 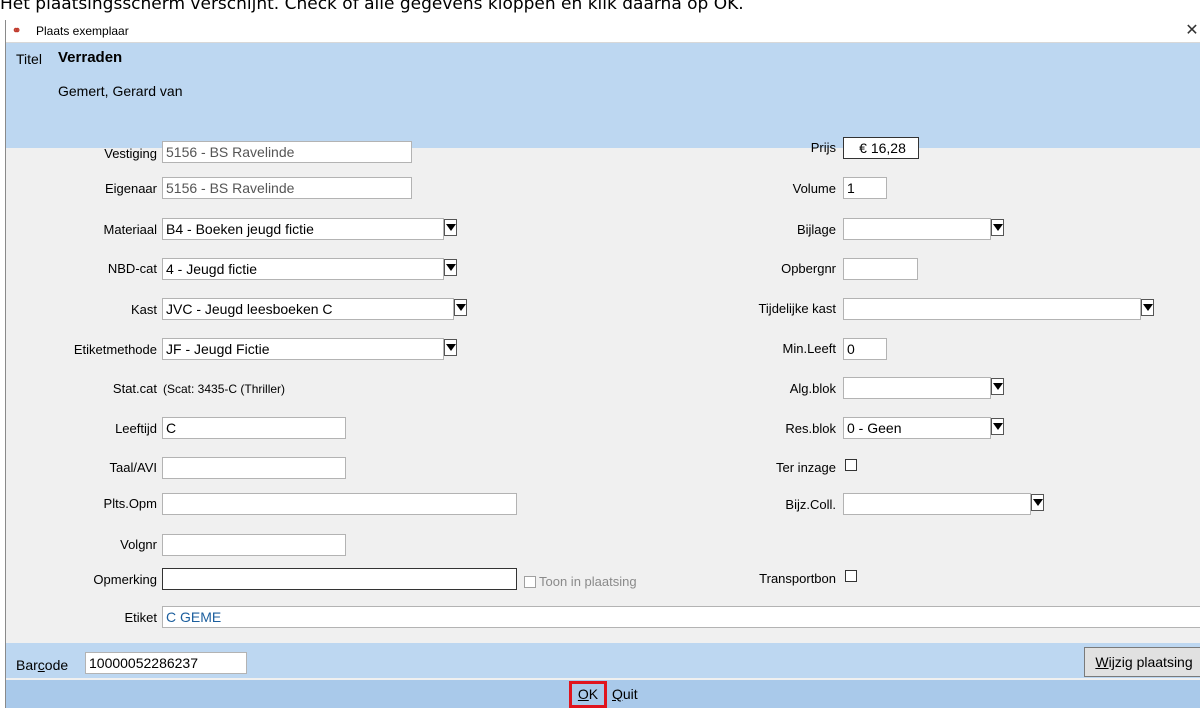 I want to click on pltsopm-field, so click(x=339, y=504).